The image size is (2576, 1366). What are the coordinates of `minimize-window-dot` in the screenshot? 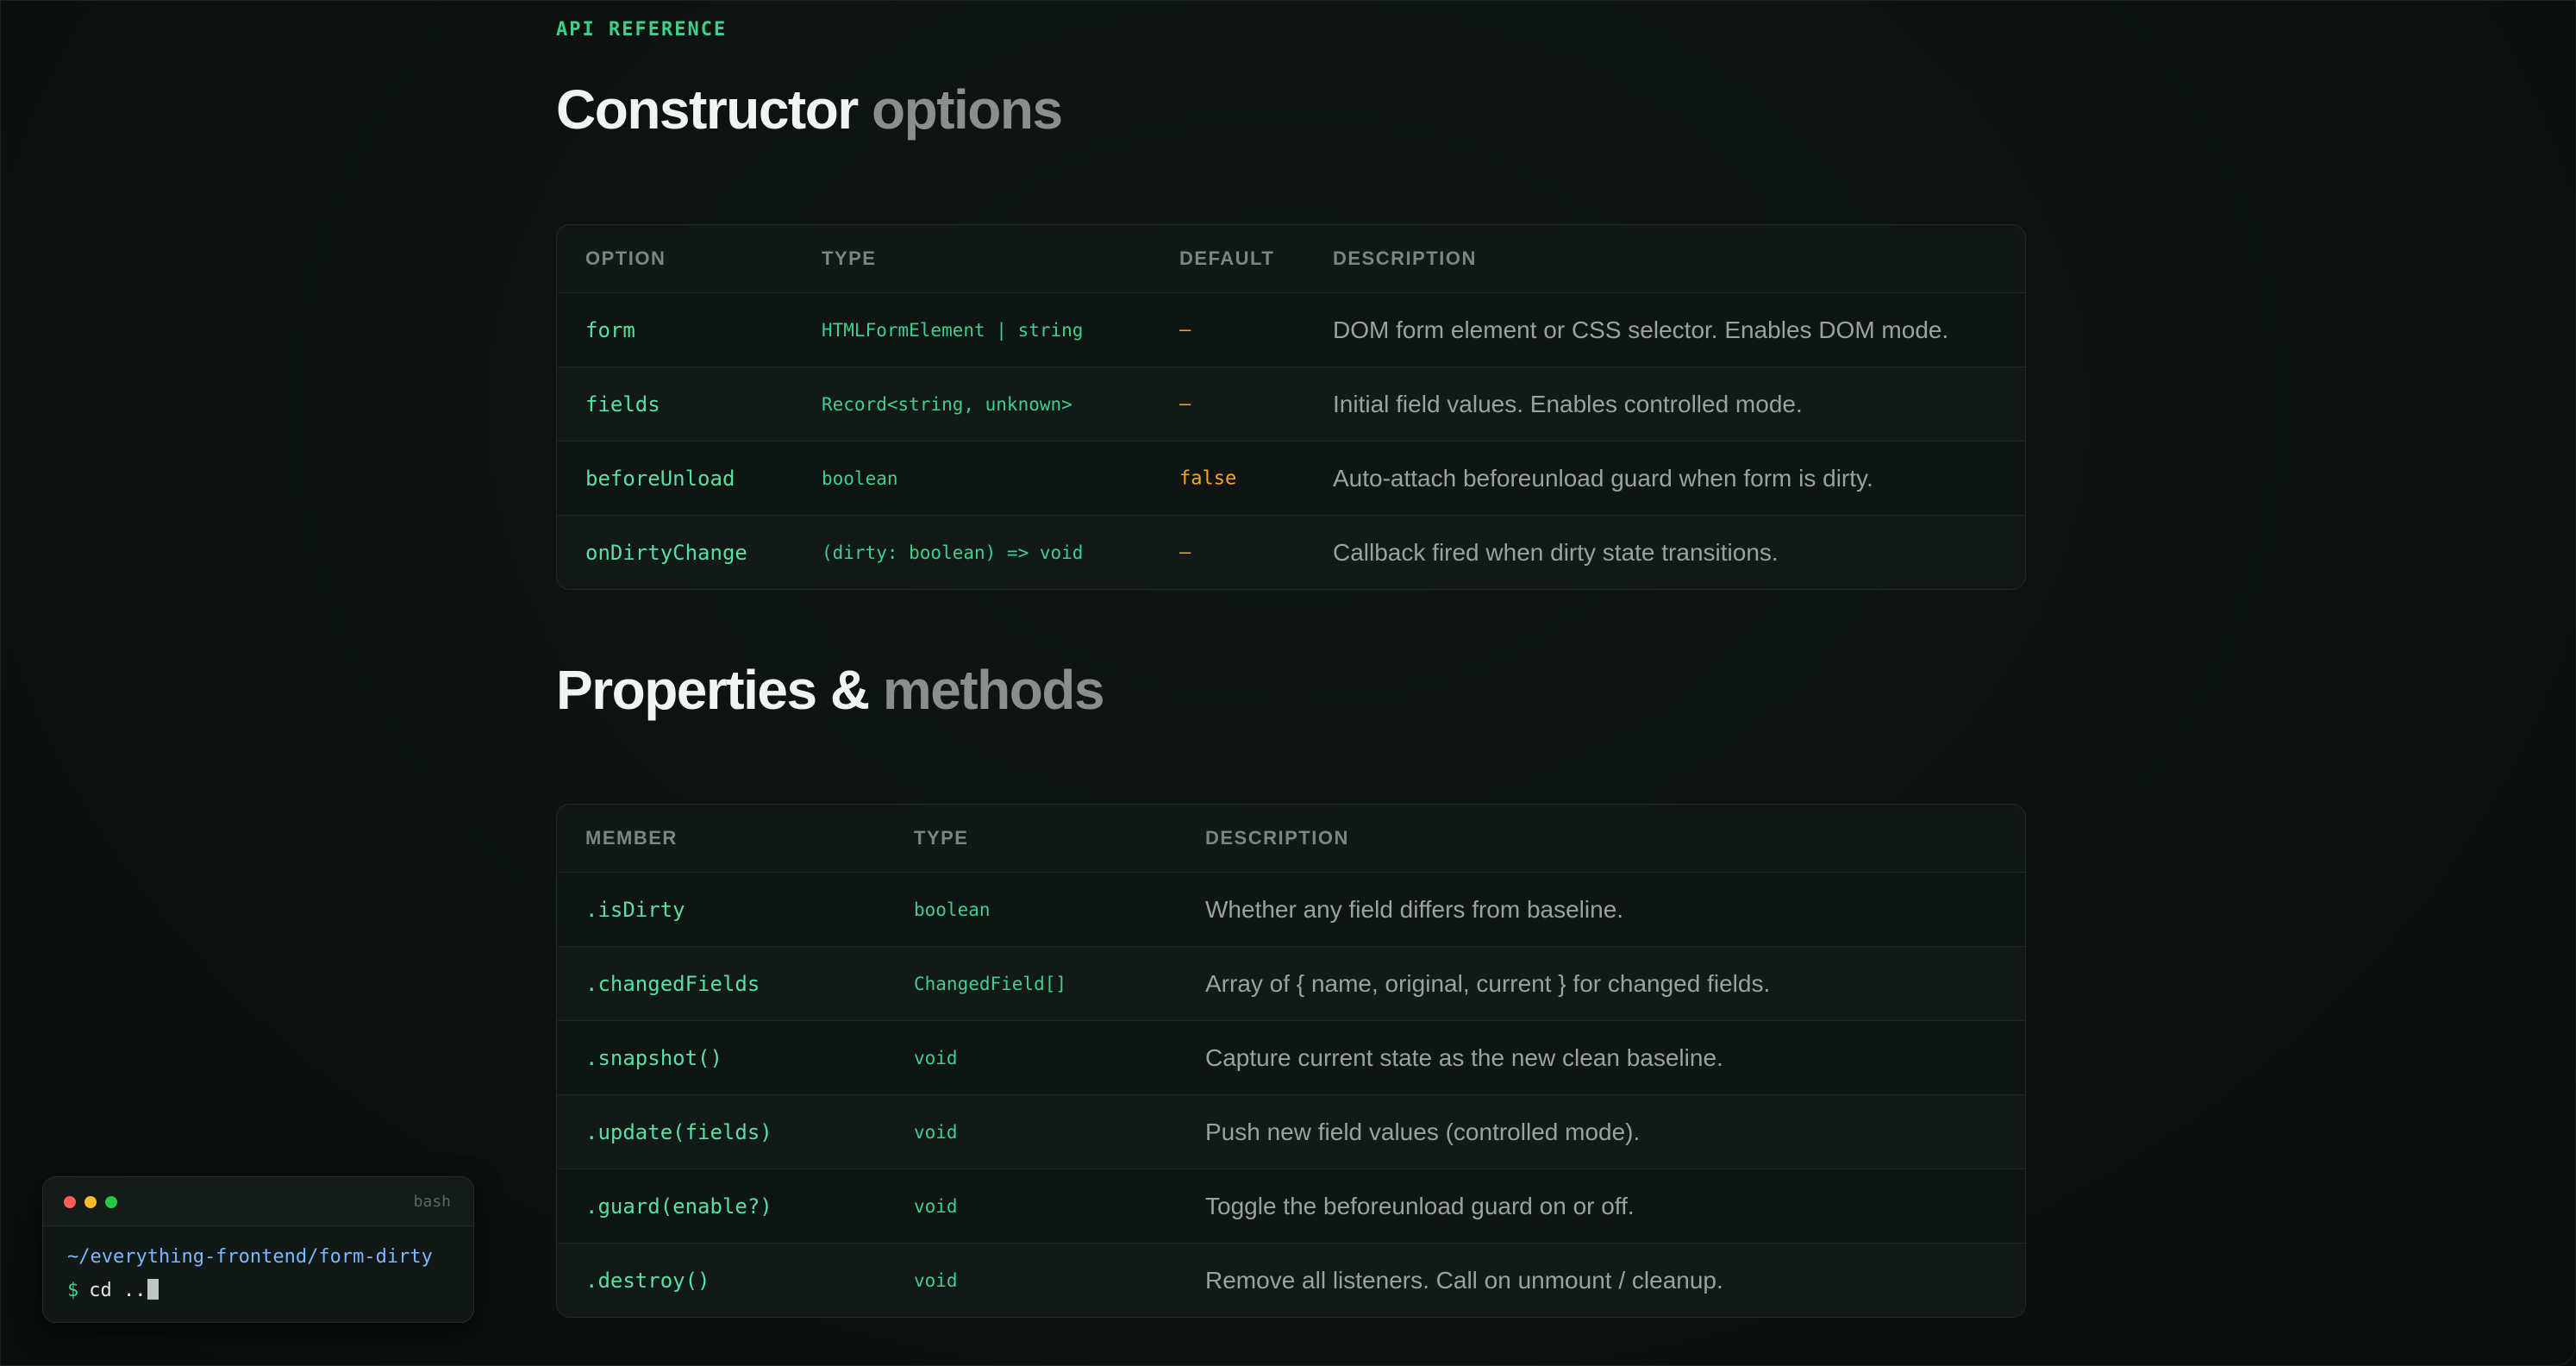 It's located at (90, 1202).